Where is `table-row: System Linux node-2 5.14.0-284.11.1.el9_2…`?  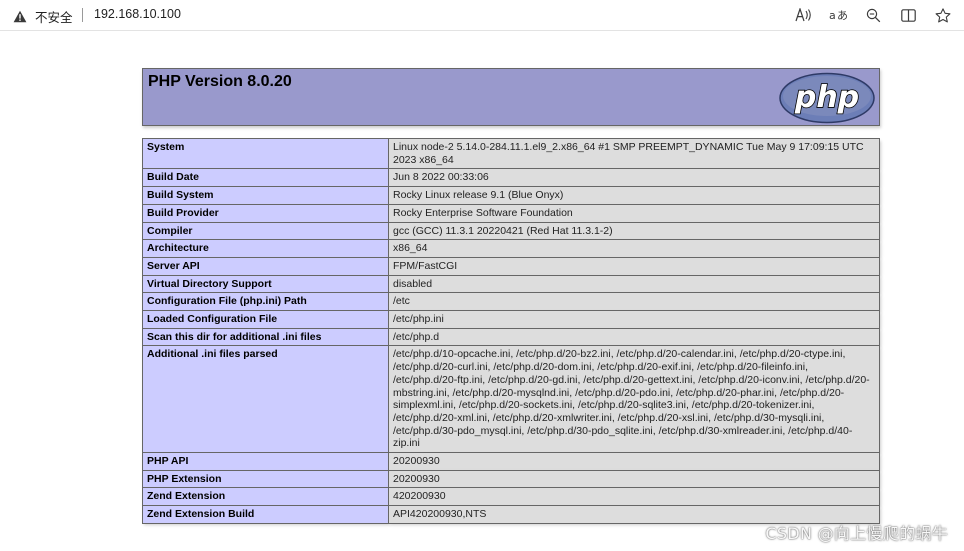
table-row: System Linux node-2 5.14.0-284.11.1.el9_2… is located at coordinates (511, 153).